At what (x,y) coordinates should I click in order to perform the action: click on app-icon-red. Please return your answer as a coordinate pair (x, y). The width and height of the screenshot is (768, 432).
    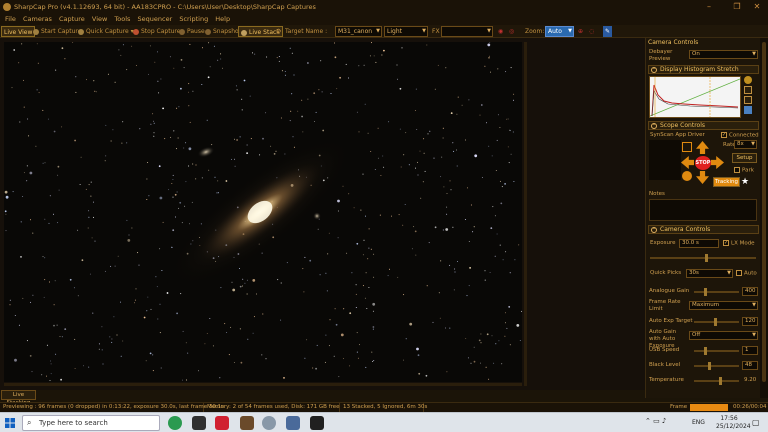
    Looking at the image, I should click on (222, 423).